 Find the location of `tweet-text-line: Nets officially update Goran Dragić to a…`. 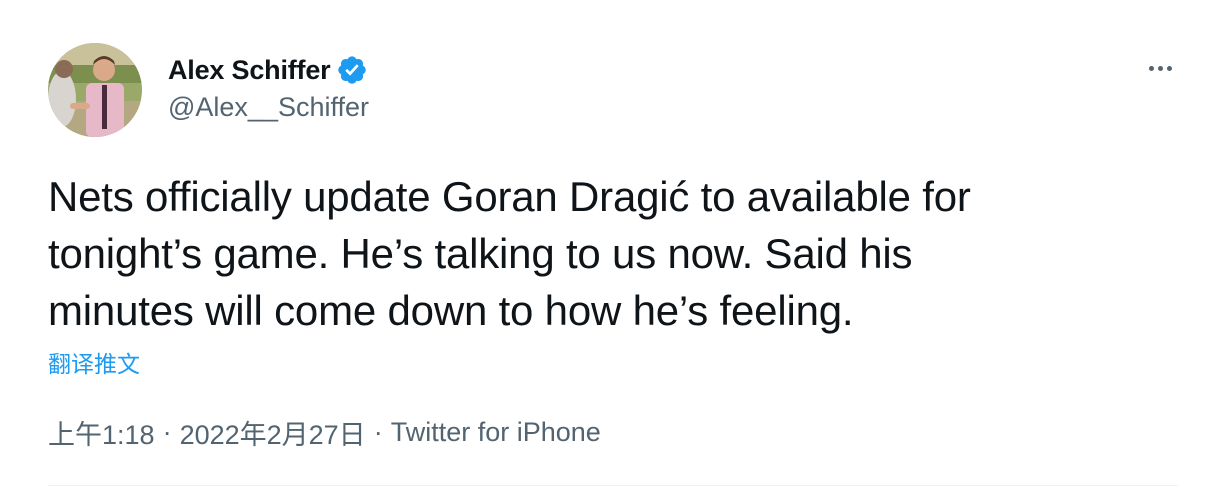

tweet-text-line: Nets officially update Goran Dragić to a… is located at coordinates (509, 196).